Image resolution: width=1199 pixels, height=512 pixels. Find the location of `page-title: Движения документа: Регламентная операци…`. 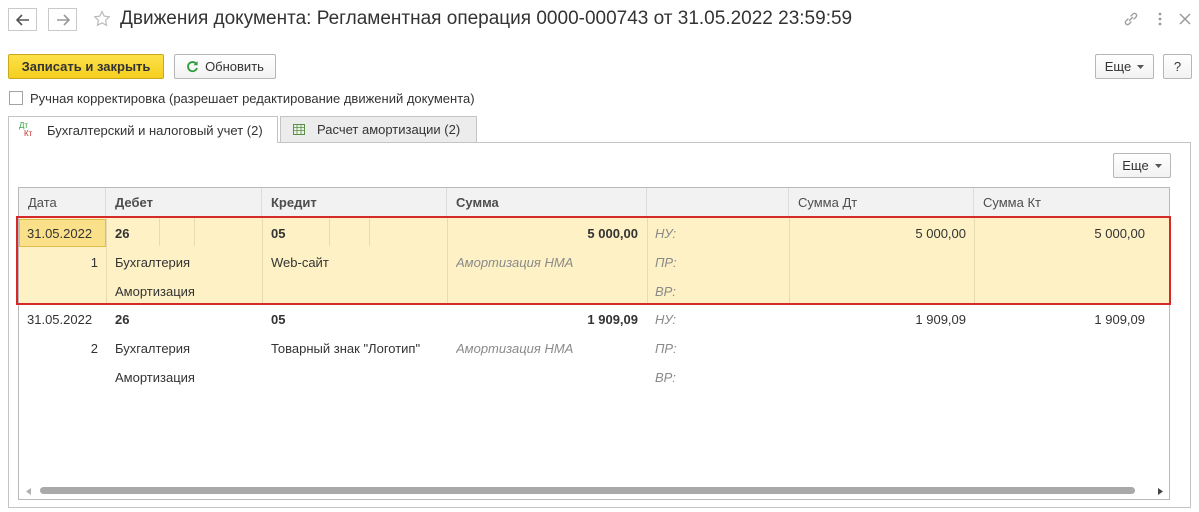

page-title: Движения документа: Регламентная операци… is located at coordinates (486, 18).